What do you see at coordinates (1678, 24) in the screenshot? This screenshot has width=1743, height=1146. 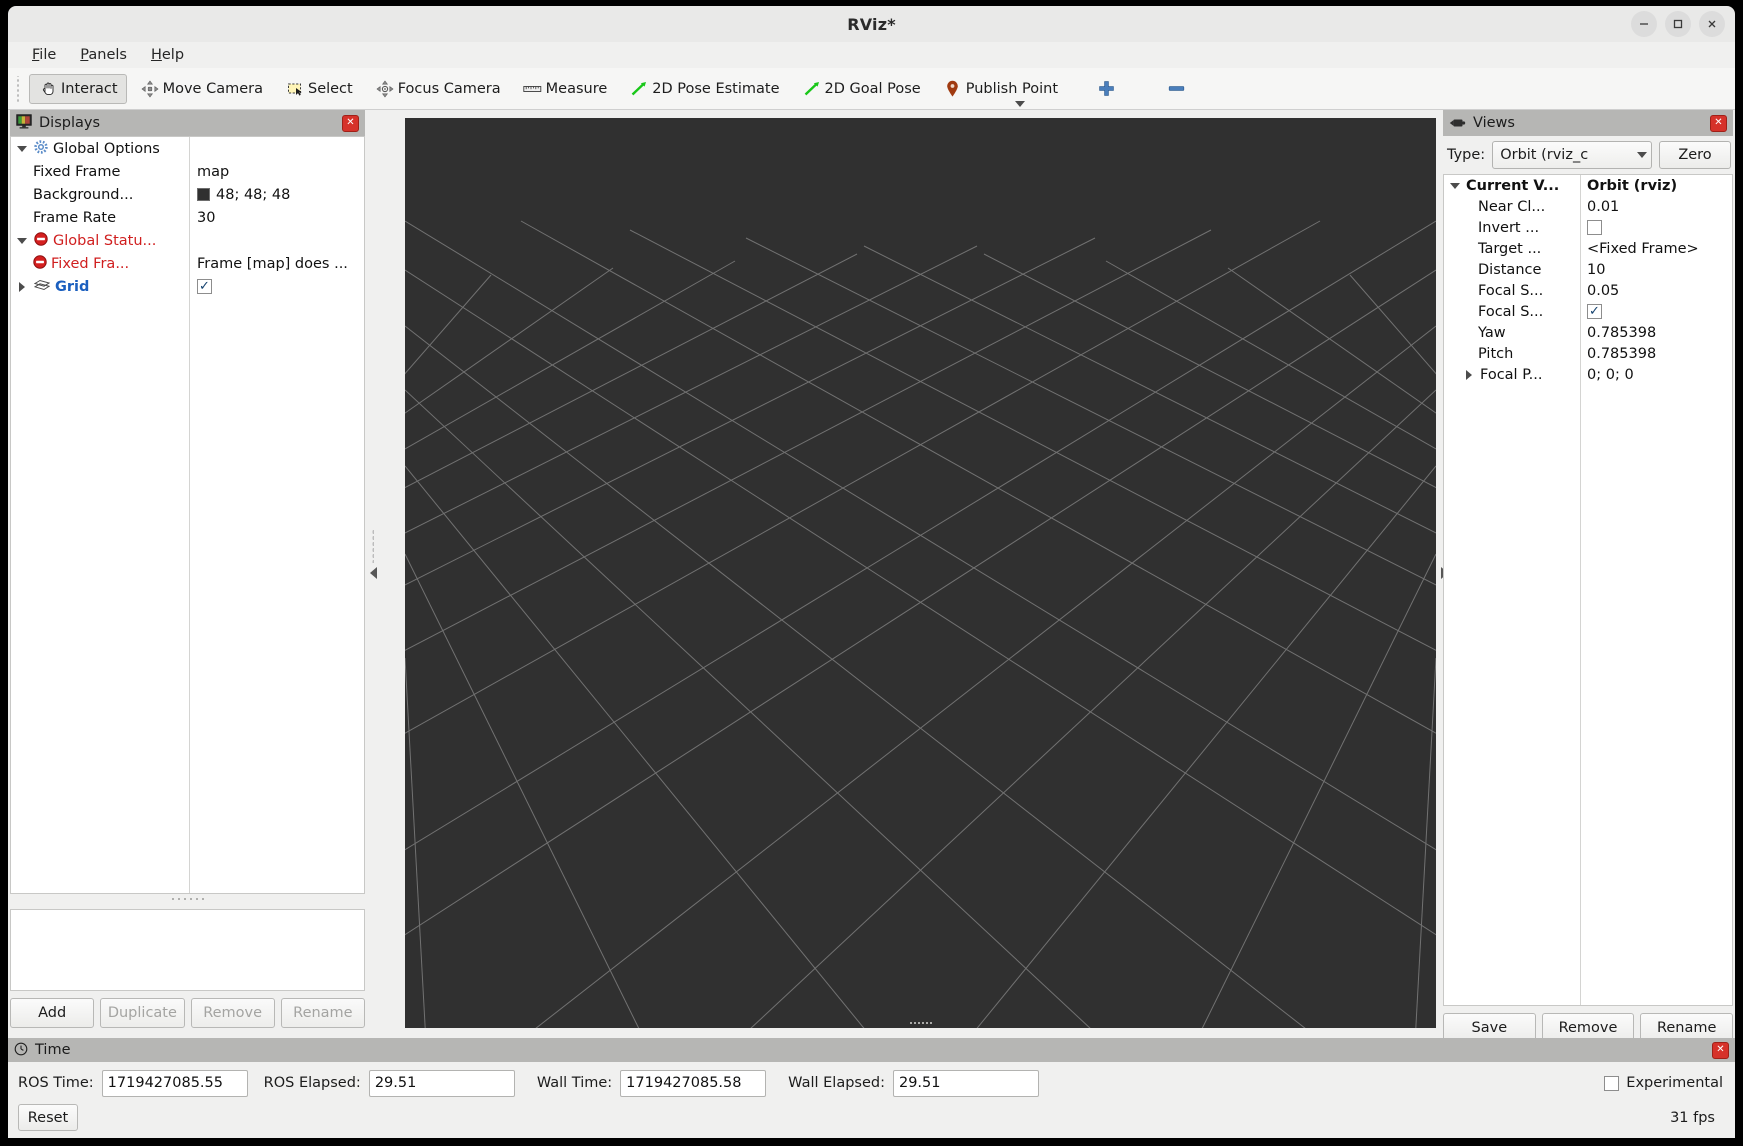 I see `maximize-icon` at bounding box center [1678, 24].